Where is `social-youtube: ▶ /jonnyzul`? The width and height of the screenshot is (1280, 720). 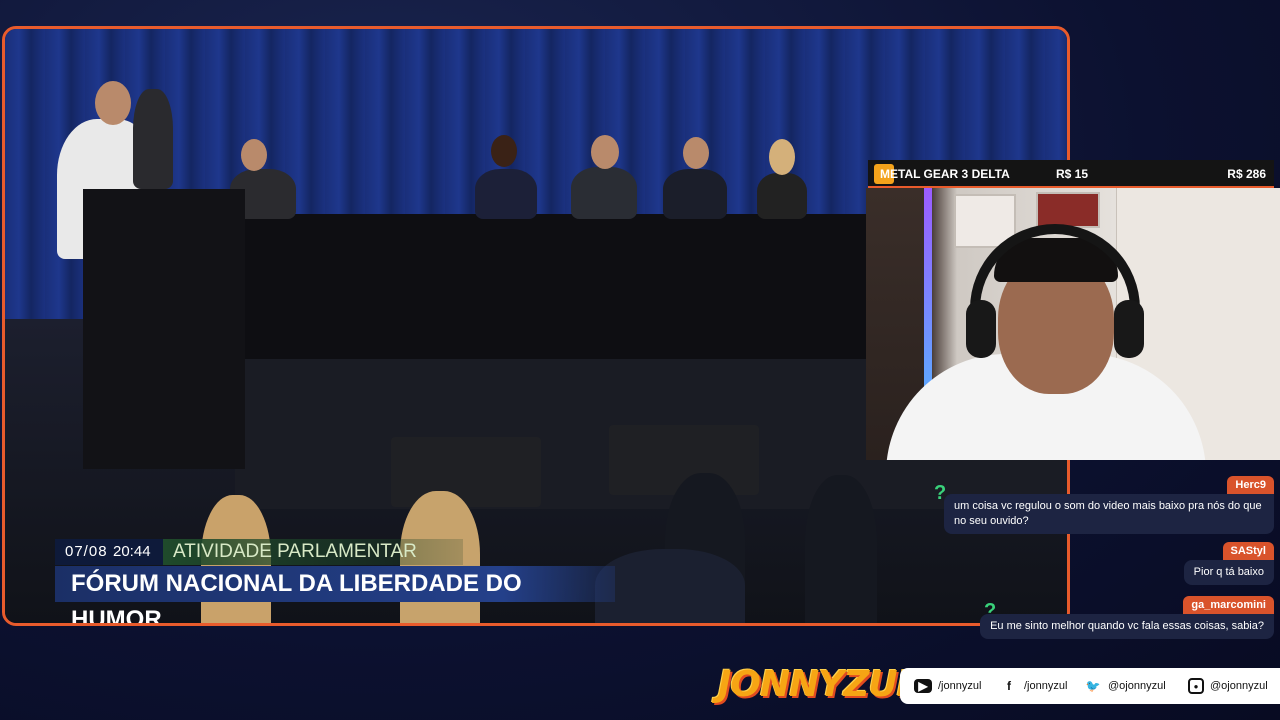 social-youtube: ▶ /jonnyzul is located at coordinates (947, 686).